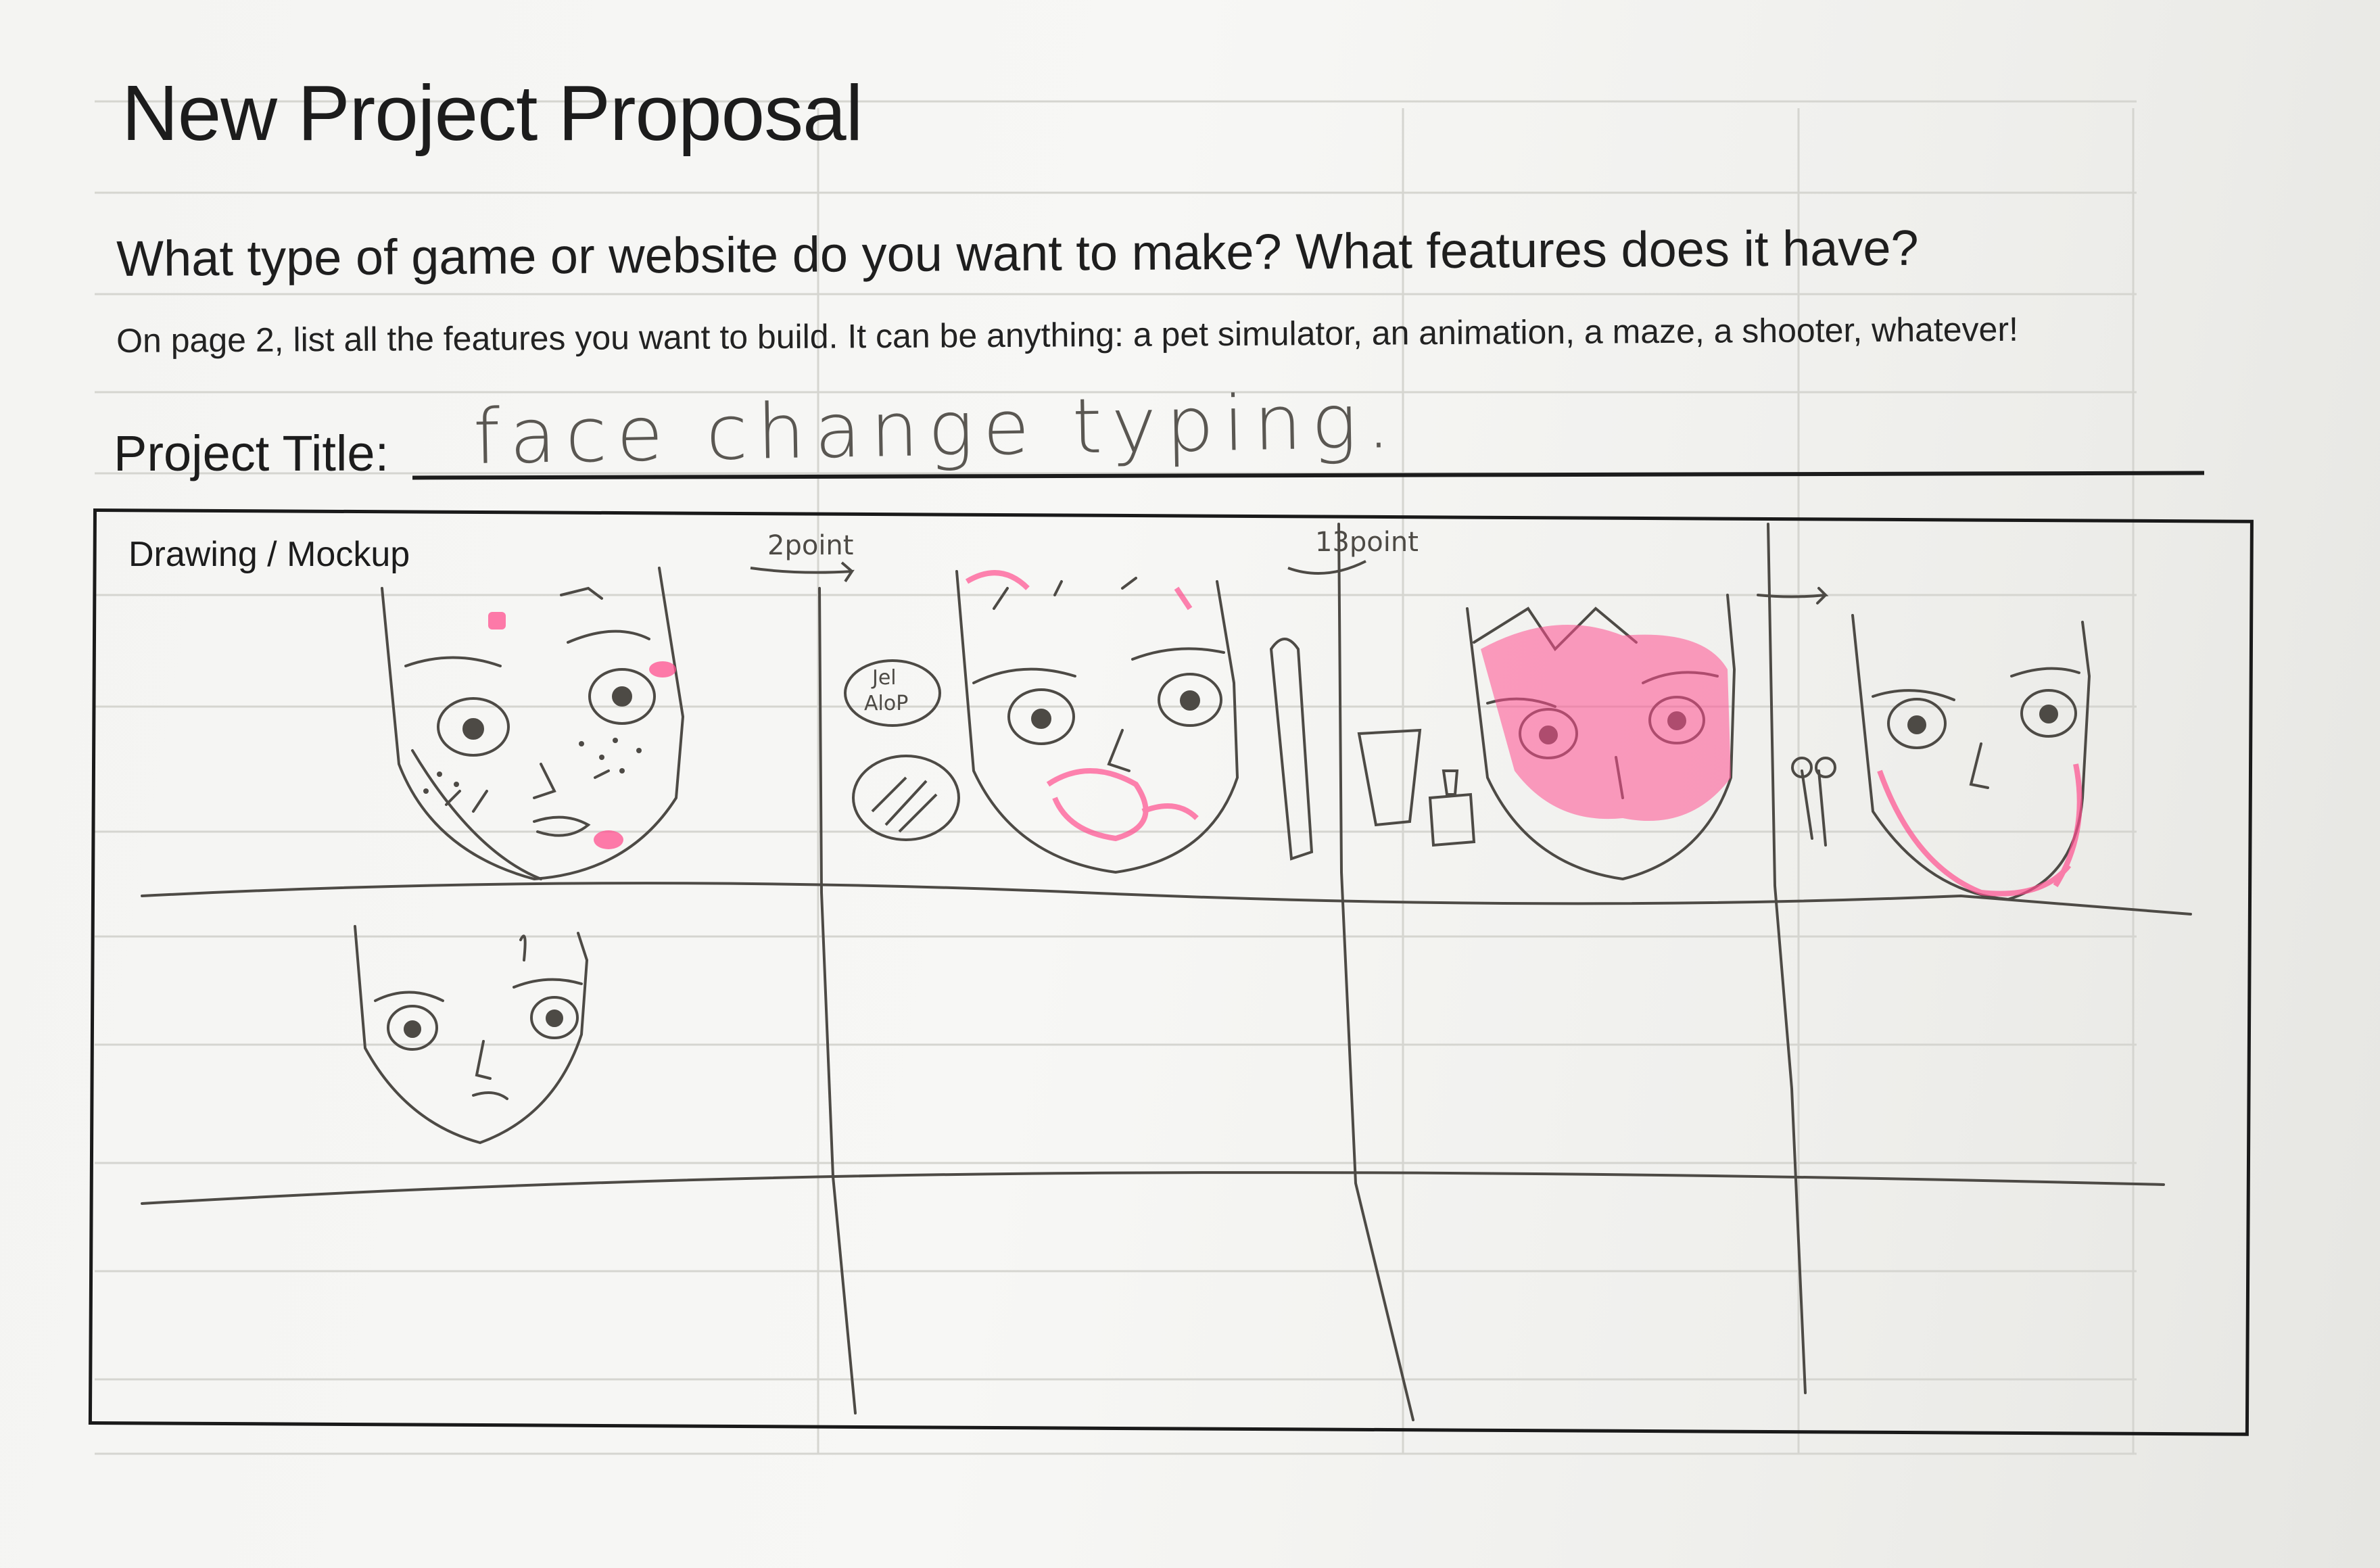  I want to click on jar-label-line-2: AloP, so click(886, 703).